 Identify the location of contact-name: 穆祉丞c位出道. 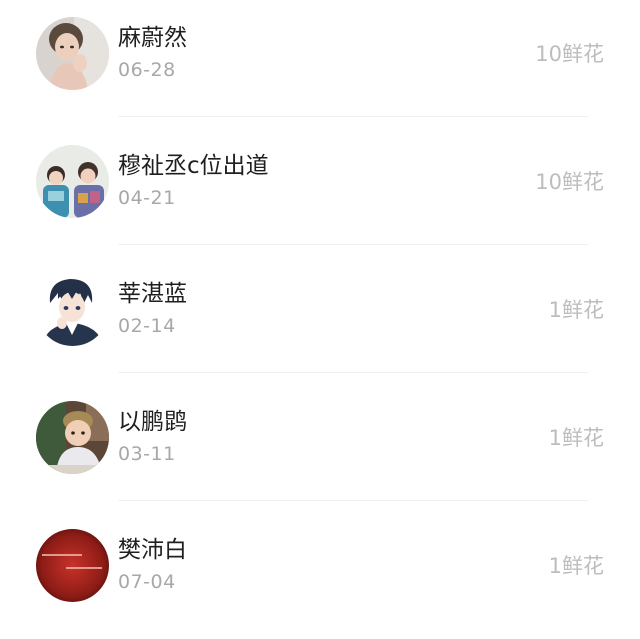
(193, 166).